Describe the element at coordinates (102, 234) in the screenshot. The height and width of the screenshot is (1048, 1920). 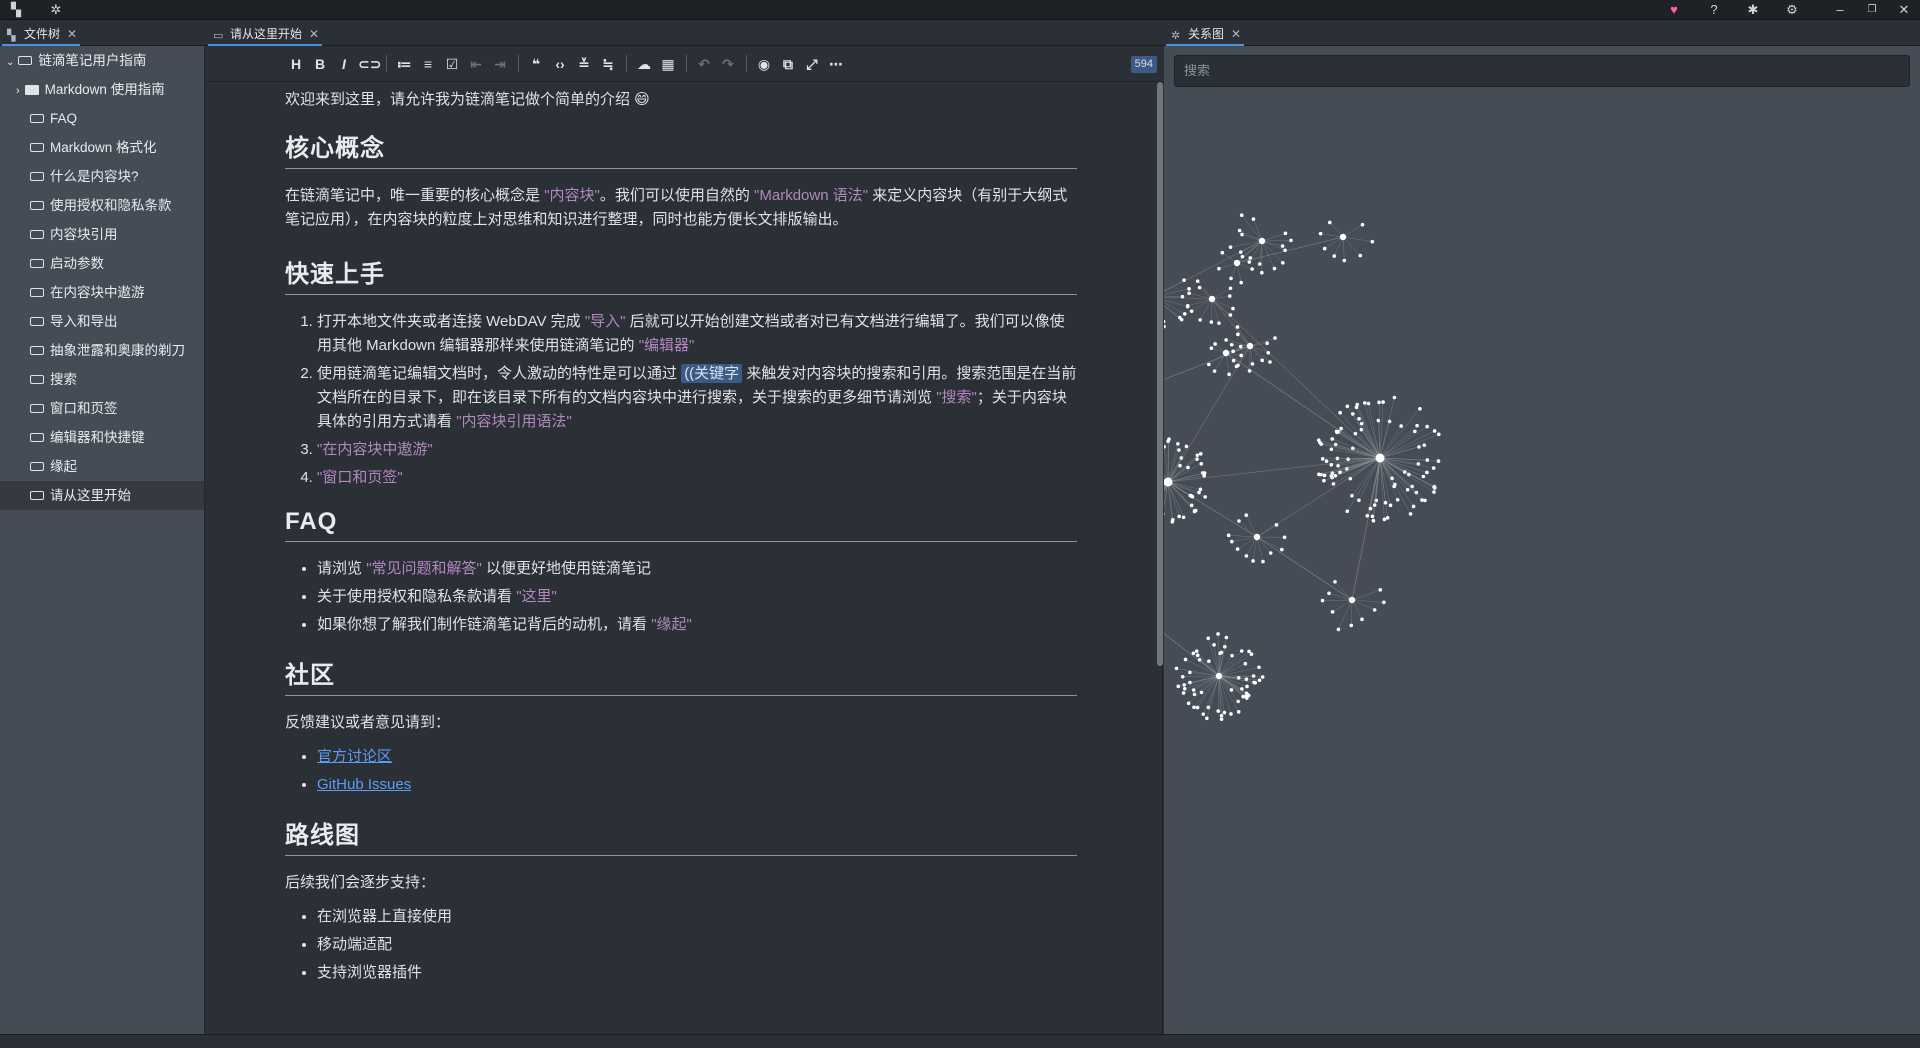
I see `sidebar-item: 内容块引用` at that location.